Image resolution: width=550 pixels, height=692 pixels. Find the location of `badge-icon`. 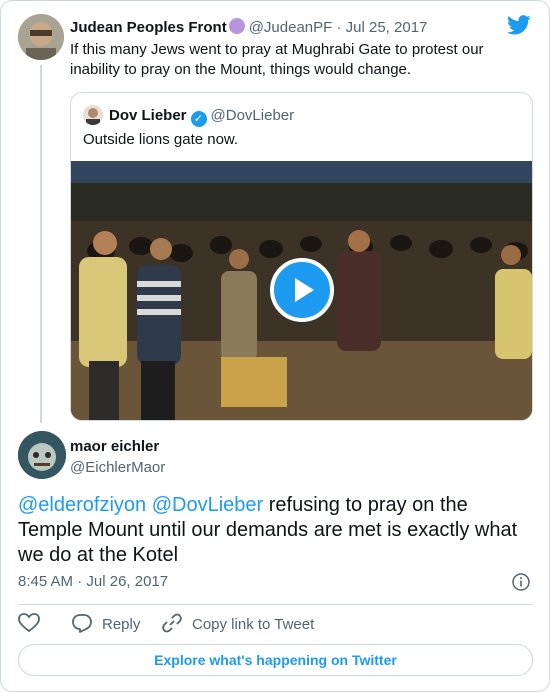

badge-icon is located at coordinates (236, 26).